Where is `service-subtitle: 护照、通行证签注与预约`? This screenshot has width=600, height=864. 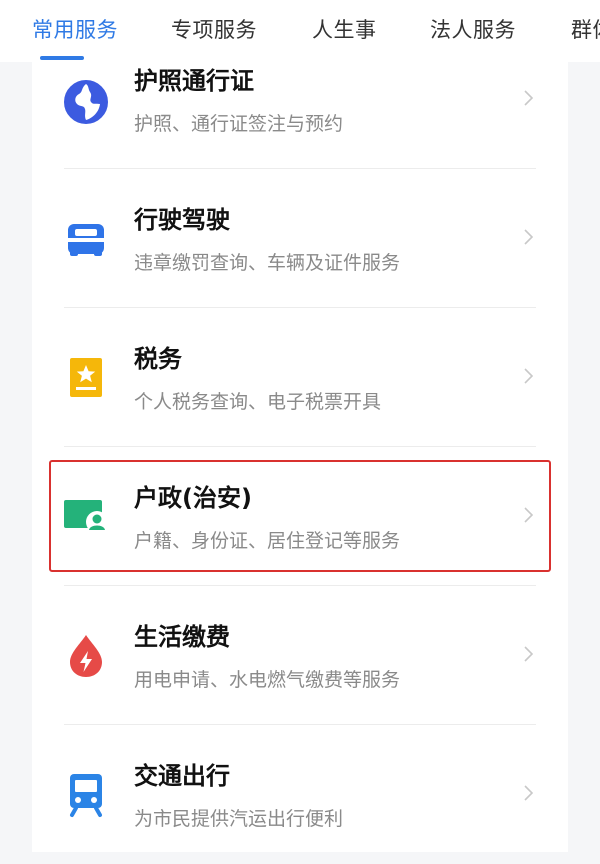 service-subtitle: 护照、通行证签注与预约 is located at coordinates (239, 124).